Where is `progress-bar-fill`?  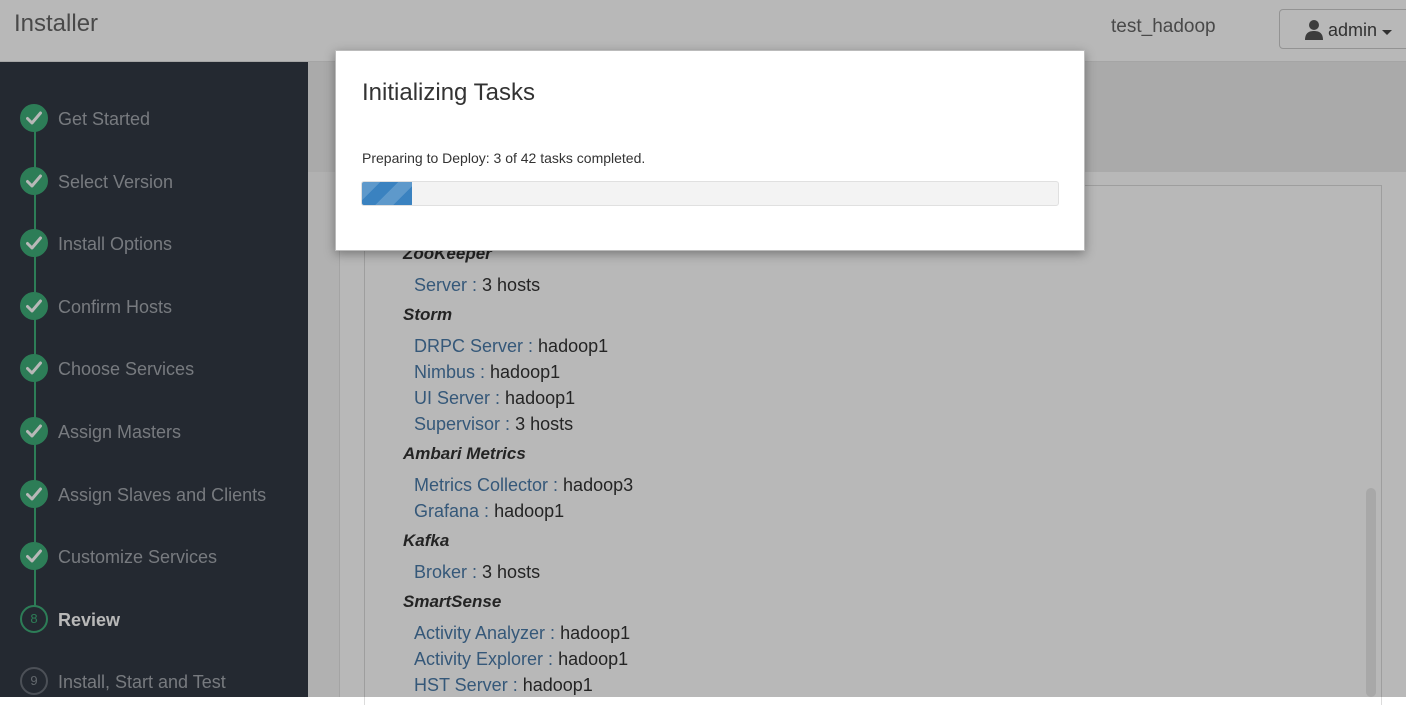 progress-bar-fill is located at coordinates (387, 193).